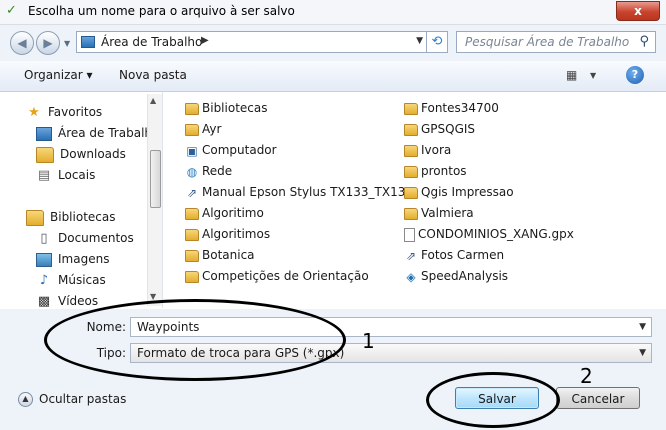 The height and width of the screenshot is (430, 666). I want to click on forward-button: ▶, so click(48, 43).